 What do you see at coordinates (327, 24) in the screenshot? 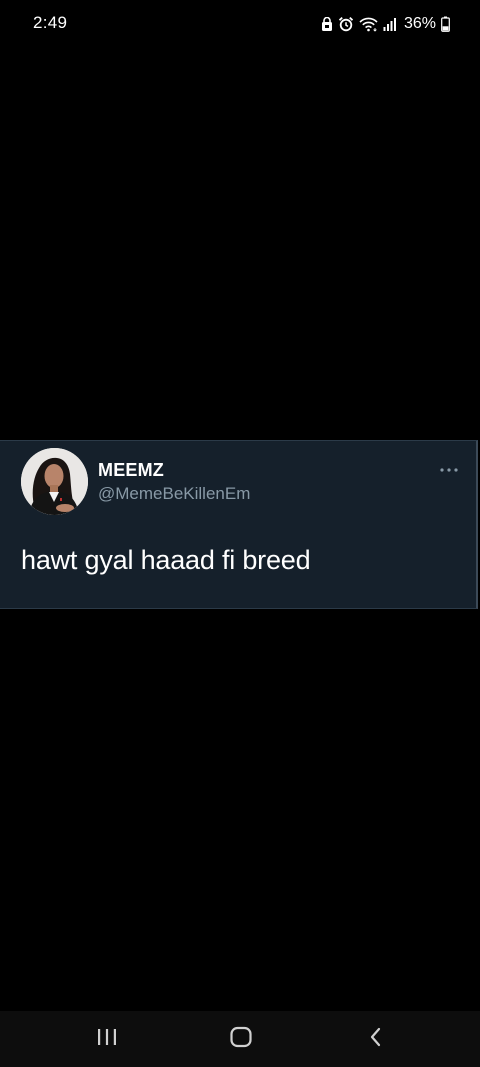
I see `lock-icon` at bounding box center [327, 24].